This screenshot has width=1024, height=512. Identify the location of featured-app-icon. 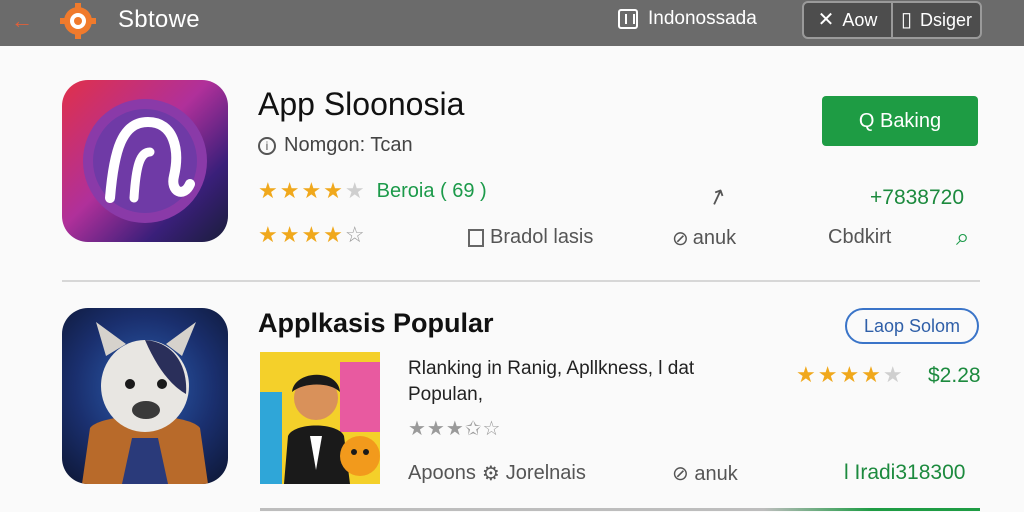
(145, 161).